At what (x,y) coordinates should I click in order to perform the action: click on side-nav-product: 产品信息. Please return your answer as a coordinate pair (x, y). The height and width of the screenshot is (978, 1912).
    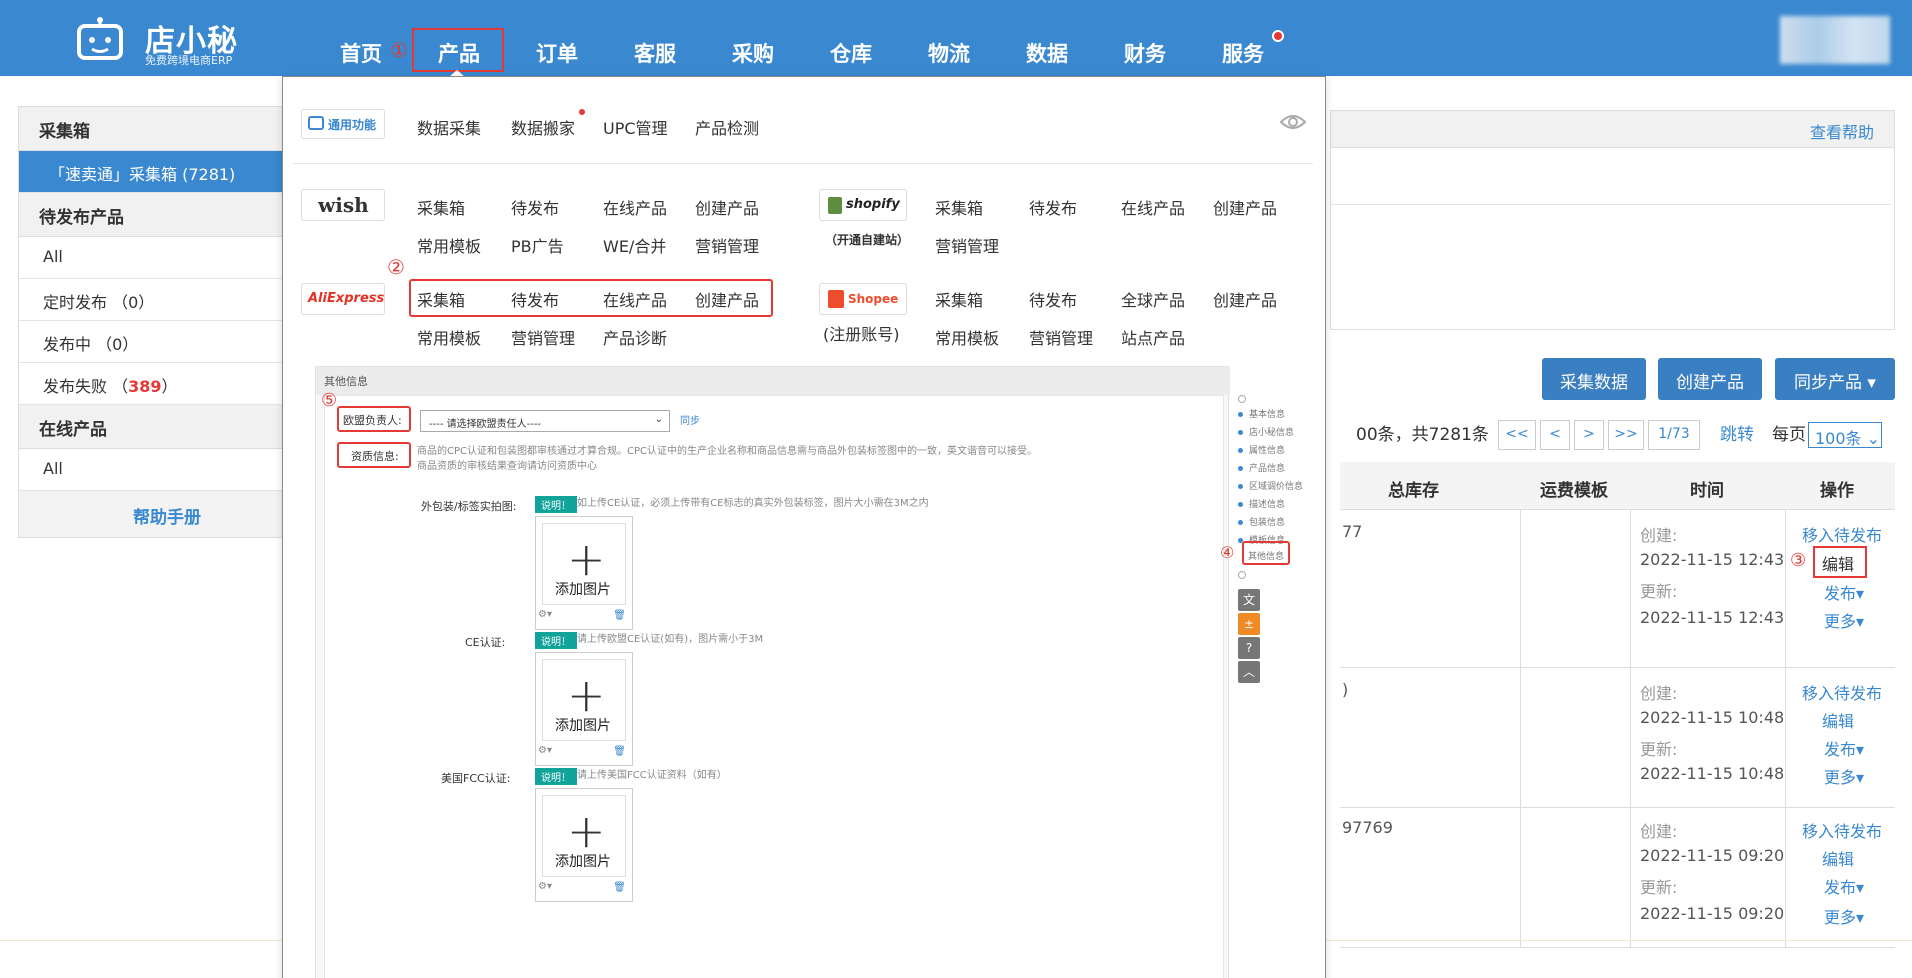
    Looking at the image, I should click on (1261, 467).